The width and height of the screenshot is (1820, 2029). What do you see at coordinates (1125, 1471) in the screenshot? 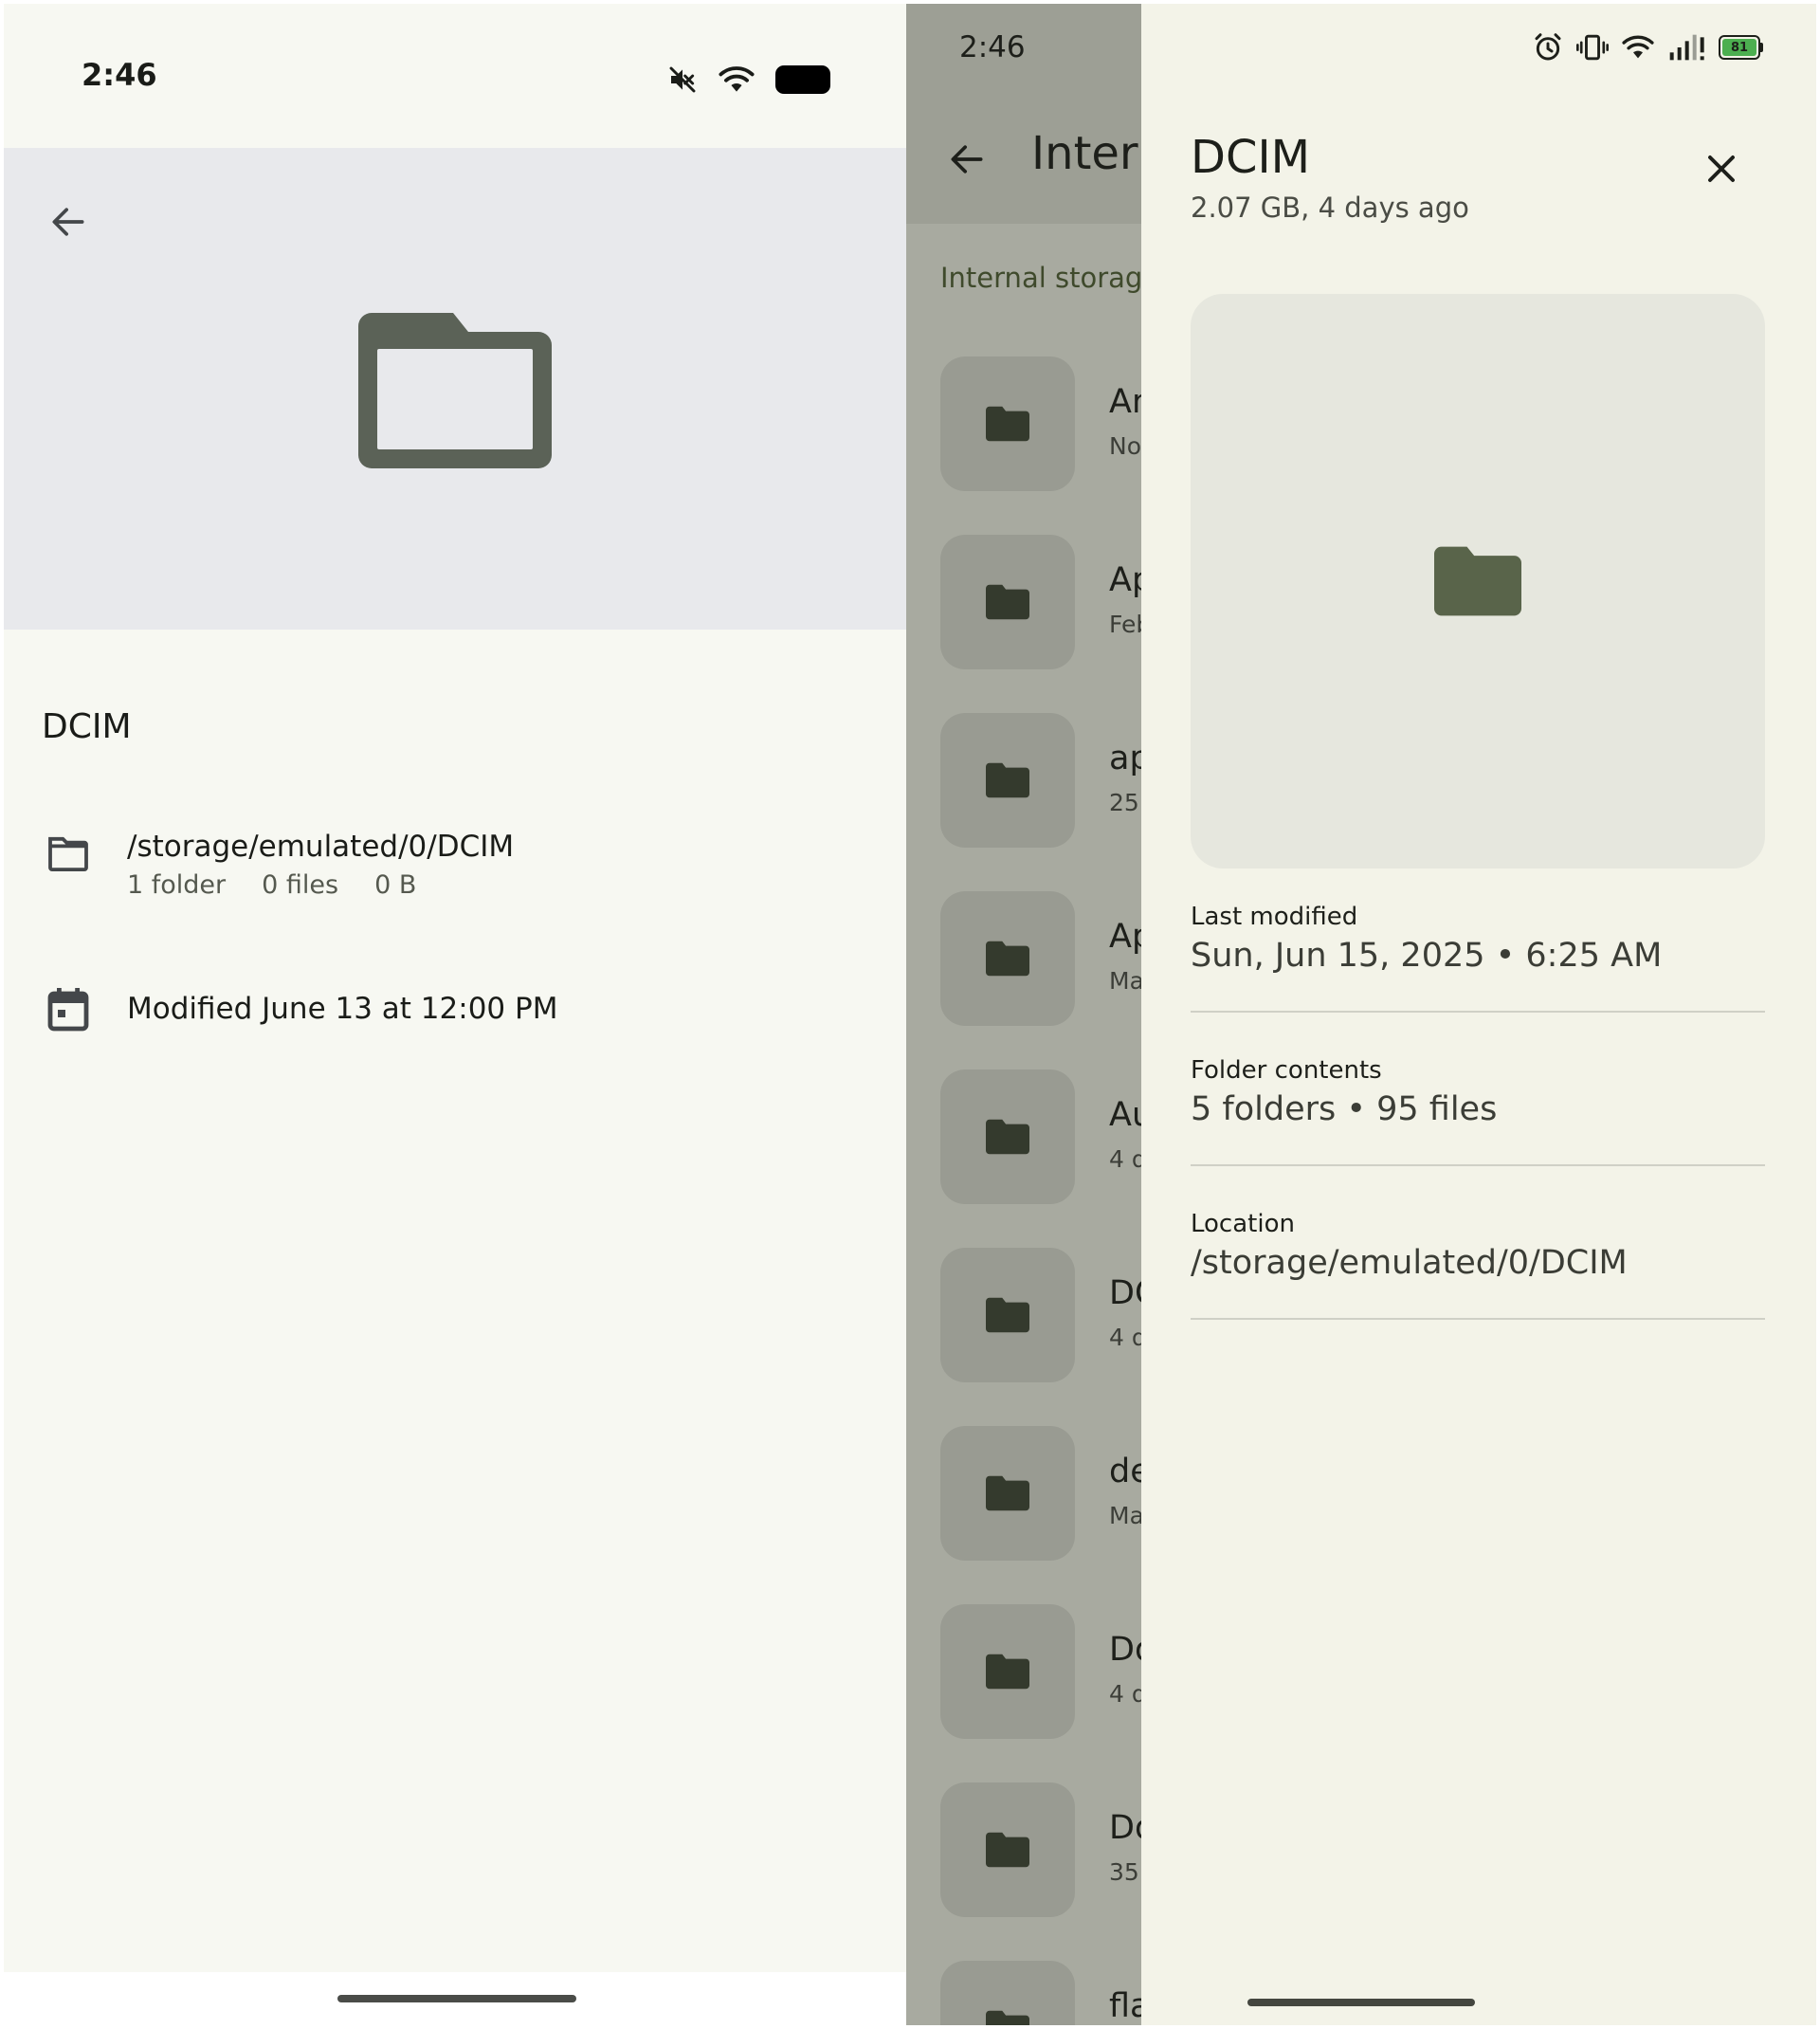
I see `list-item-name: devices` at bounding box center [1125, 1471].